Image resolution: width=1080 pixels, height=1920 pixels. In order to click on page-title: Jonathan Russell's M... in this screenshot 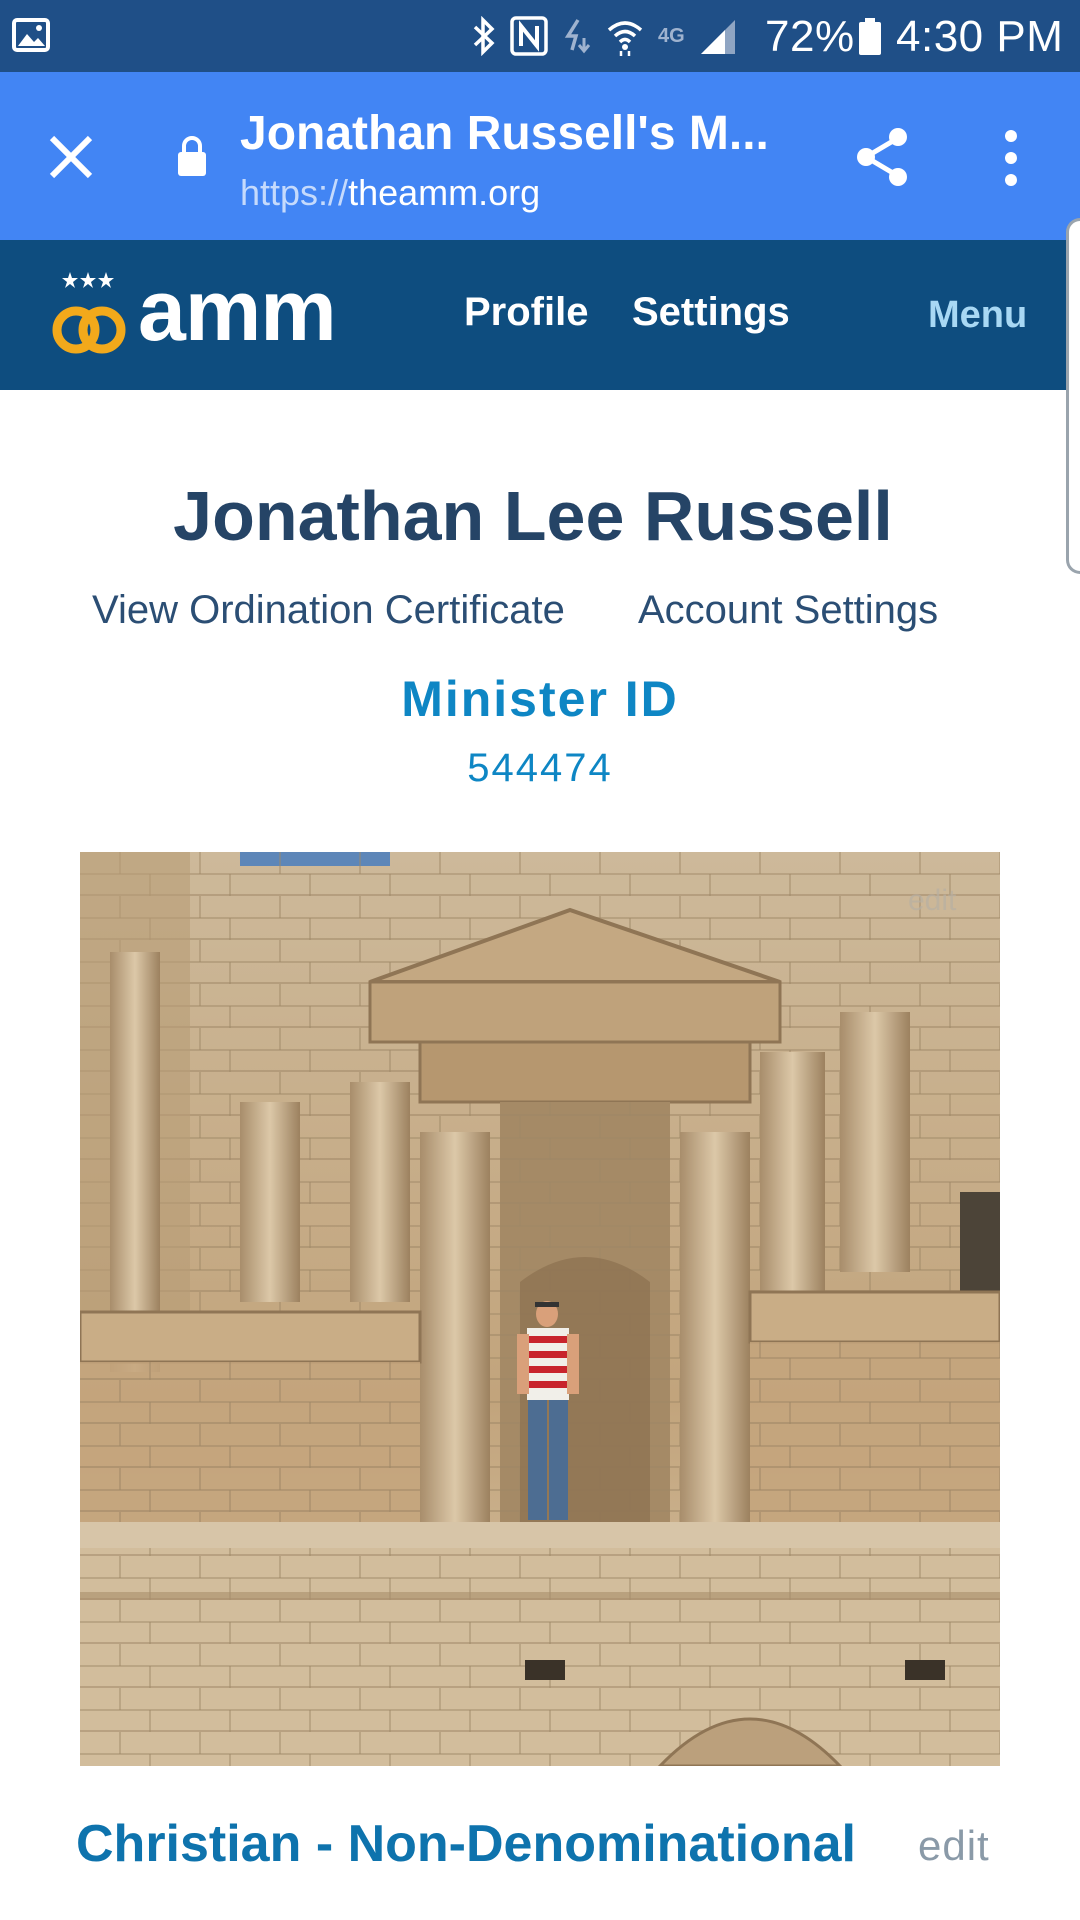, I will do `click(504, 133)`.